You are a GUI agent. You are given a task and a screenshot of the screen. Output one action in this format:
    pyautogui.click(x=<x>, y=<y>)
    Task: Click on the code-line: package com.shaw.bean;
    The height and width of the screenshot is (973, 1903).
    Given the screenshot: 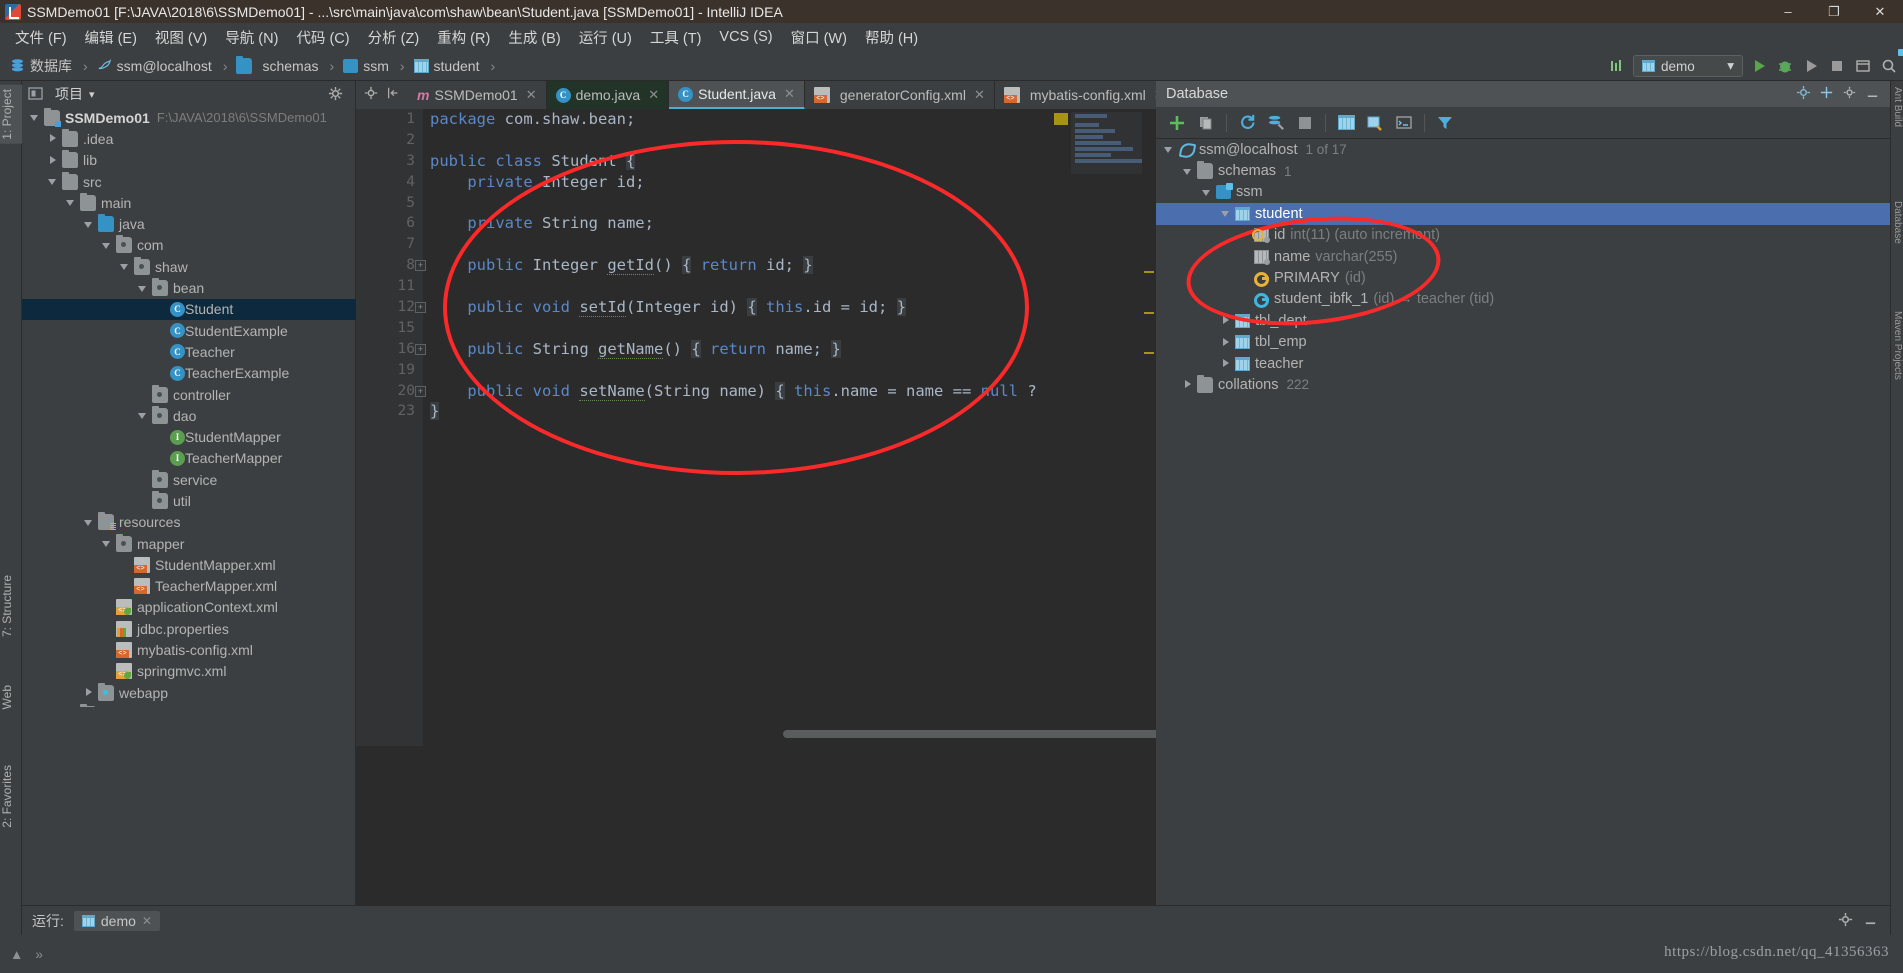 What is the action you would take?
    pyautogui.click(x=789, y=119)
    